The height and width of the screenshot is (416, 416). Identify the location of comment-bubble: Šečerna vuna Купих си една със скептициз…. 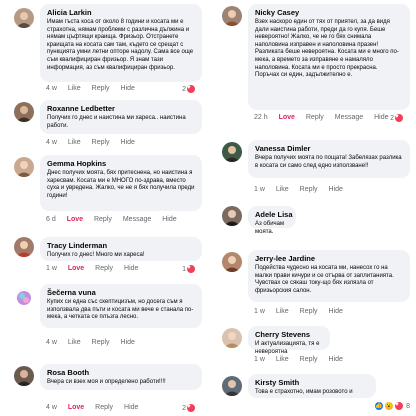
(121, 306).